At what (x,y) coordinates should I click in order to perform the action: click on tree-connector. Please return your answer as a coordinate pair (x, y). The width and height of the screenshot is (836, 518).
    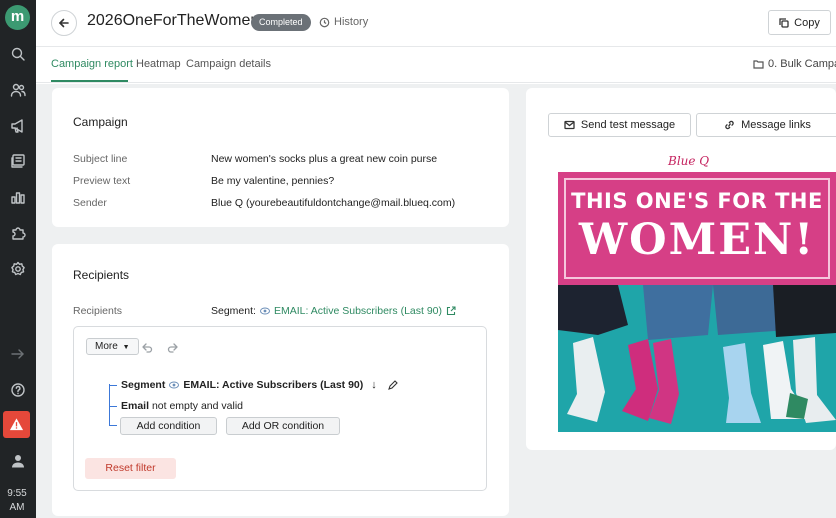
    Looking at the image, I should click on (109, 405).